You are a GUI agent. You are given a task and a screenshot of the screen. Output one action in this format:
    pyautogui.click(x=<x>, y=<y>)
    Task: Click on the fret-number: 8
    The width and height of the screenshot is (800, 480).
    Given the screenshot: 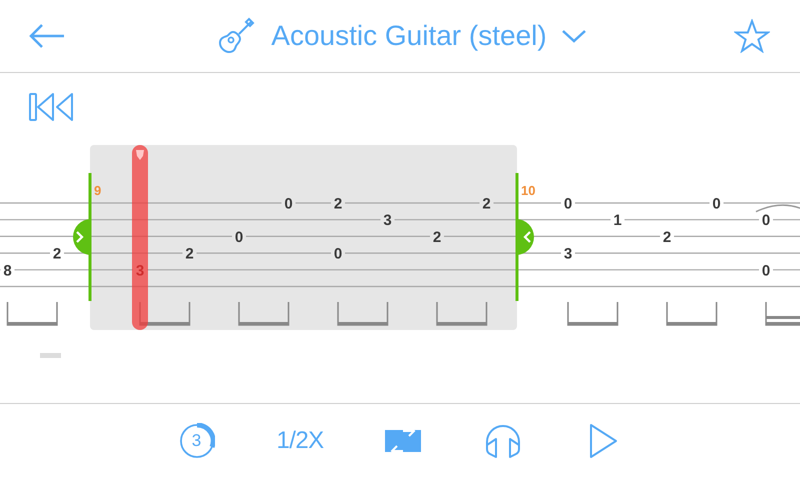 What is the action you would take?
    pyautogui.click(x=7, y=271)
    